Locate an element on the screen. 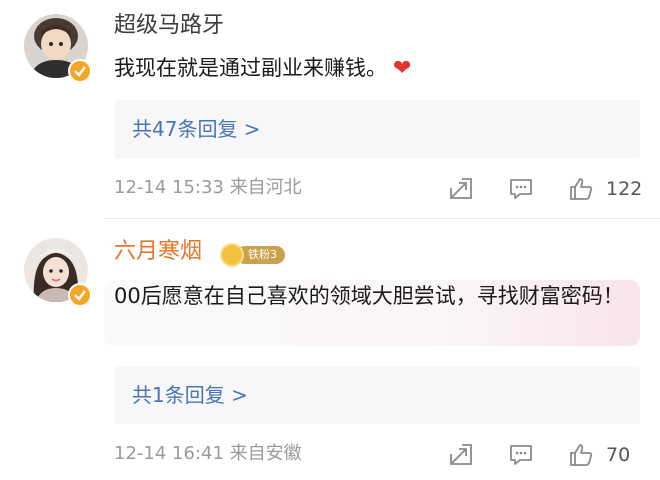  timestamp-location: 12-14 15:33 来自河北 is located at coordinates (208, 187).